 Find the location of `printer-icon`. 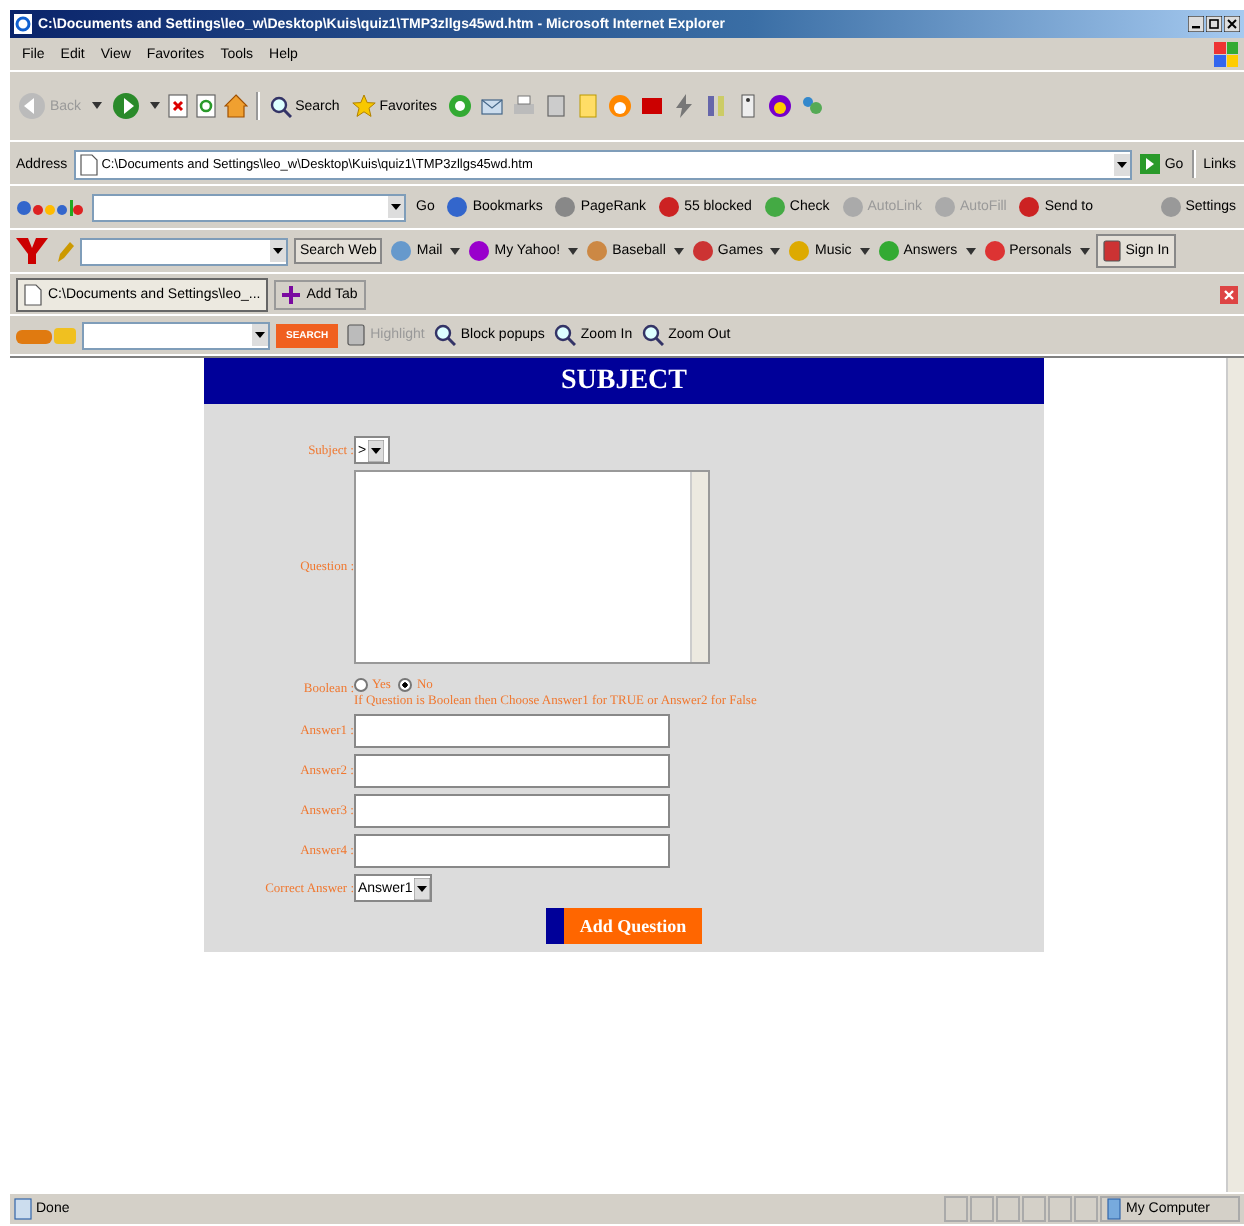

printer-icon is located at coordinates (523, 106).